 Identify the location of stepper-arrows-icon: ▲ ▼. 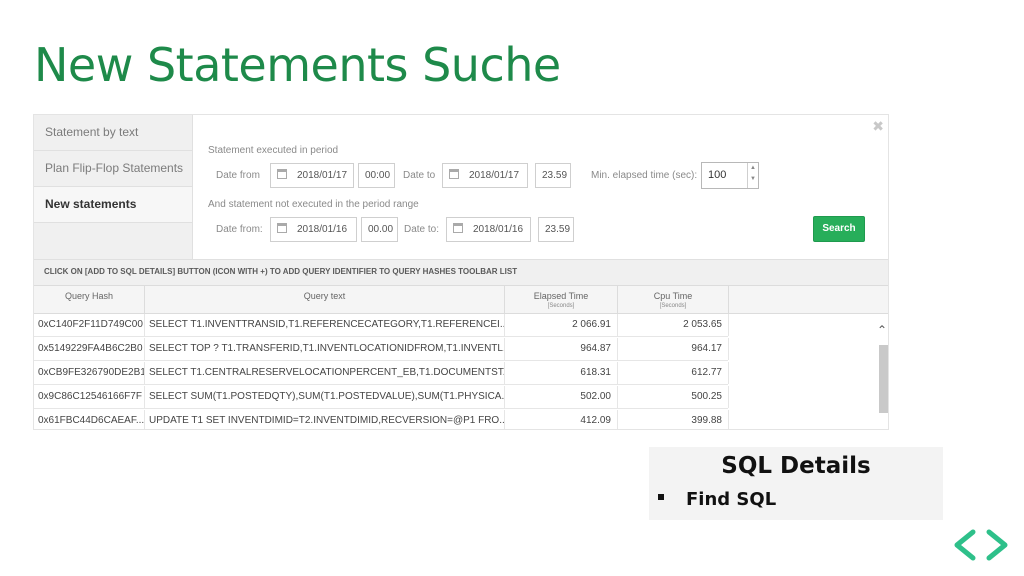
(752, 175).